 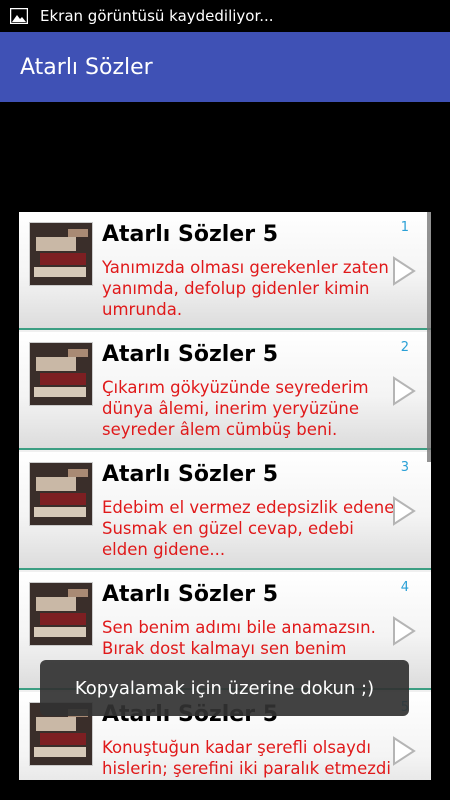 I want to click on scrollbar, so click(x=429, y=337).